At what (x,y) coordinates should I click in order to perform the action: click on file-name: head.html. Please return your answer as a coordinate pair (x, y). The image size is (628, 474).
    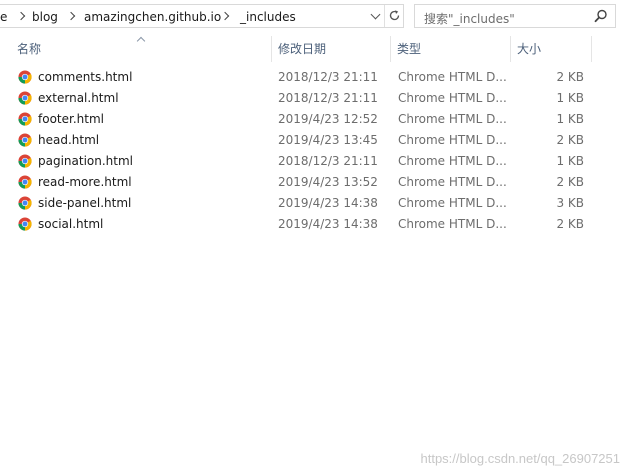
    Looking at the image, I should click on (69, 140).